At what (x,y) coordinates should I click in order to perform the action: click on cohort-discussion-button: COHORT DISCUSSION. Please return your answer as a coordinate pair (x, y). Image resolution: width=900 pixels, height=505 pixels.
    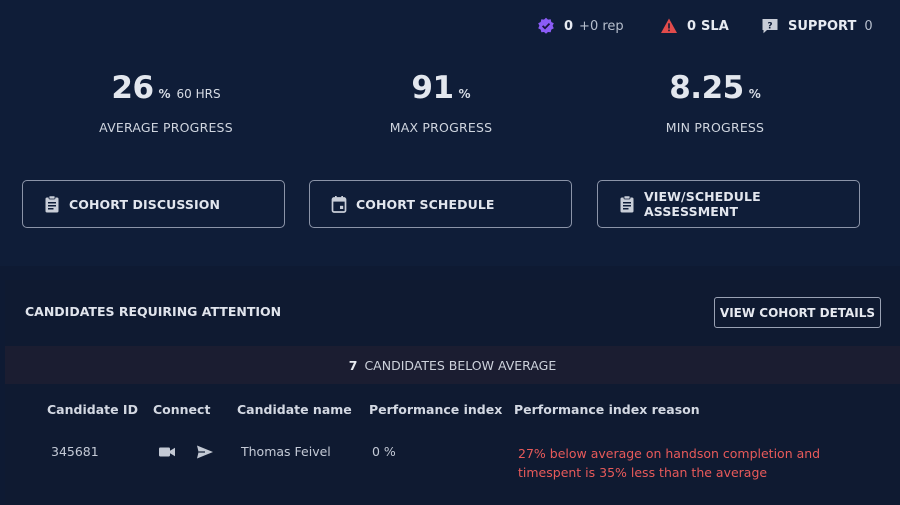
    Looking at the image, I should click on (153, 204).